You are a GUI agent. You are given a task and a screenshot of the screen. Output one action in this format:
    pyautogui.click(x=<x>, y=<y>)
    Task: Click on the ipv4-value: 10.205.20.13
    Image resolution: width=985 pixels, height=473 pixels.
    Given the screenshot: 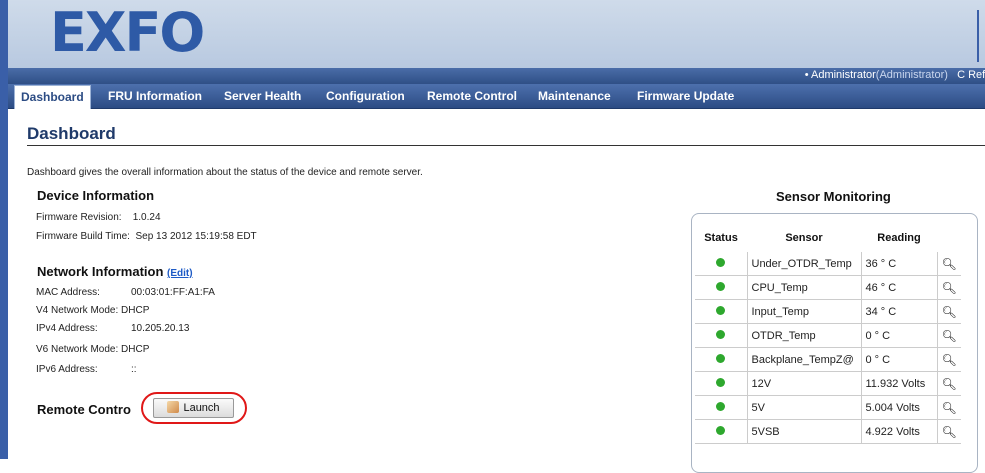 What is the action you would take?
    pyautogui.click(x=160, y=328)
    